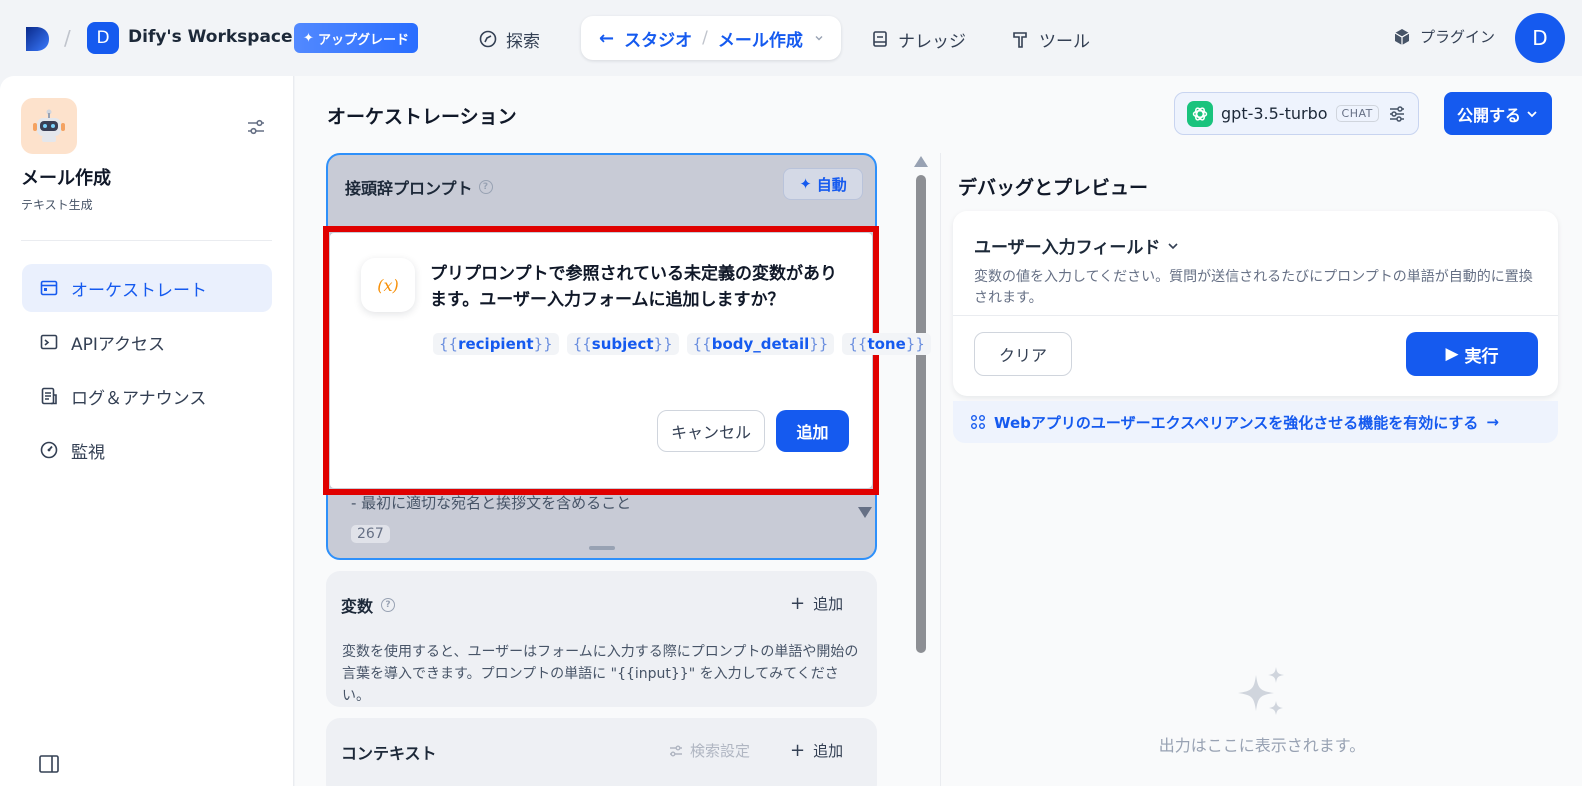 Image resolution: width=1582 pixels, height=786 pixels. What do you see at coordinates (103, 38) in the screenshot?
I see `workspace-avatar: D` at bounding box center [103, 38].